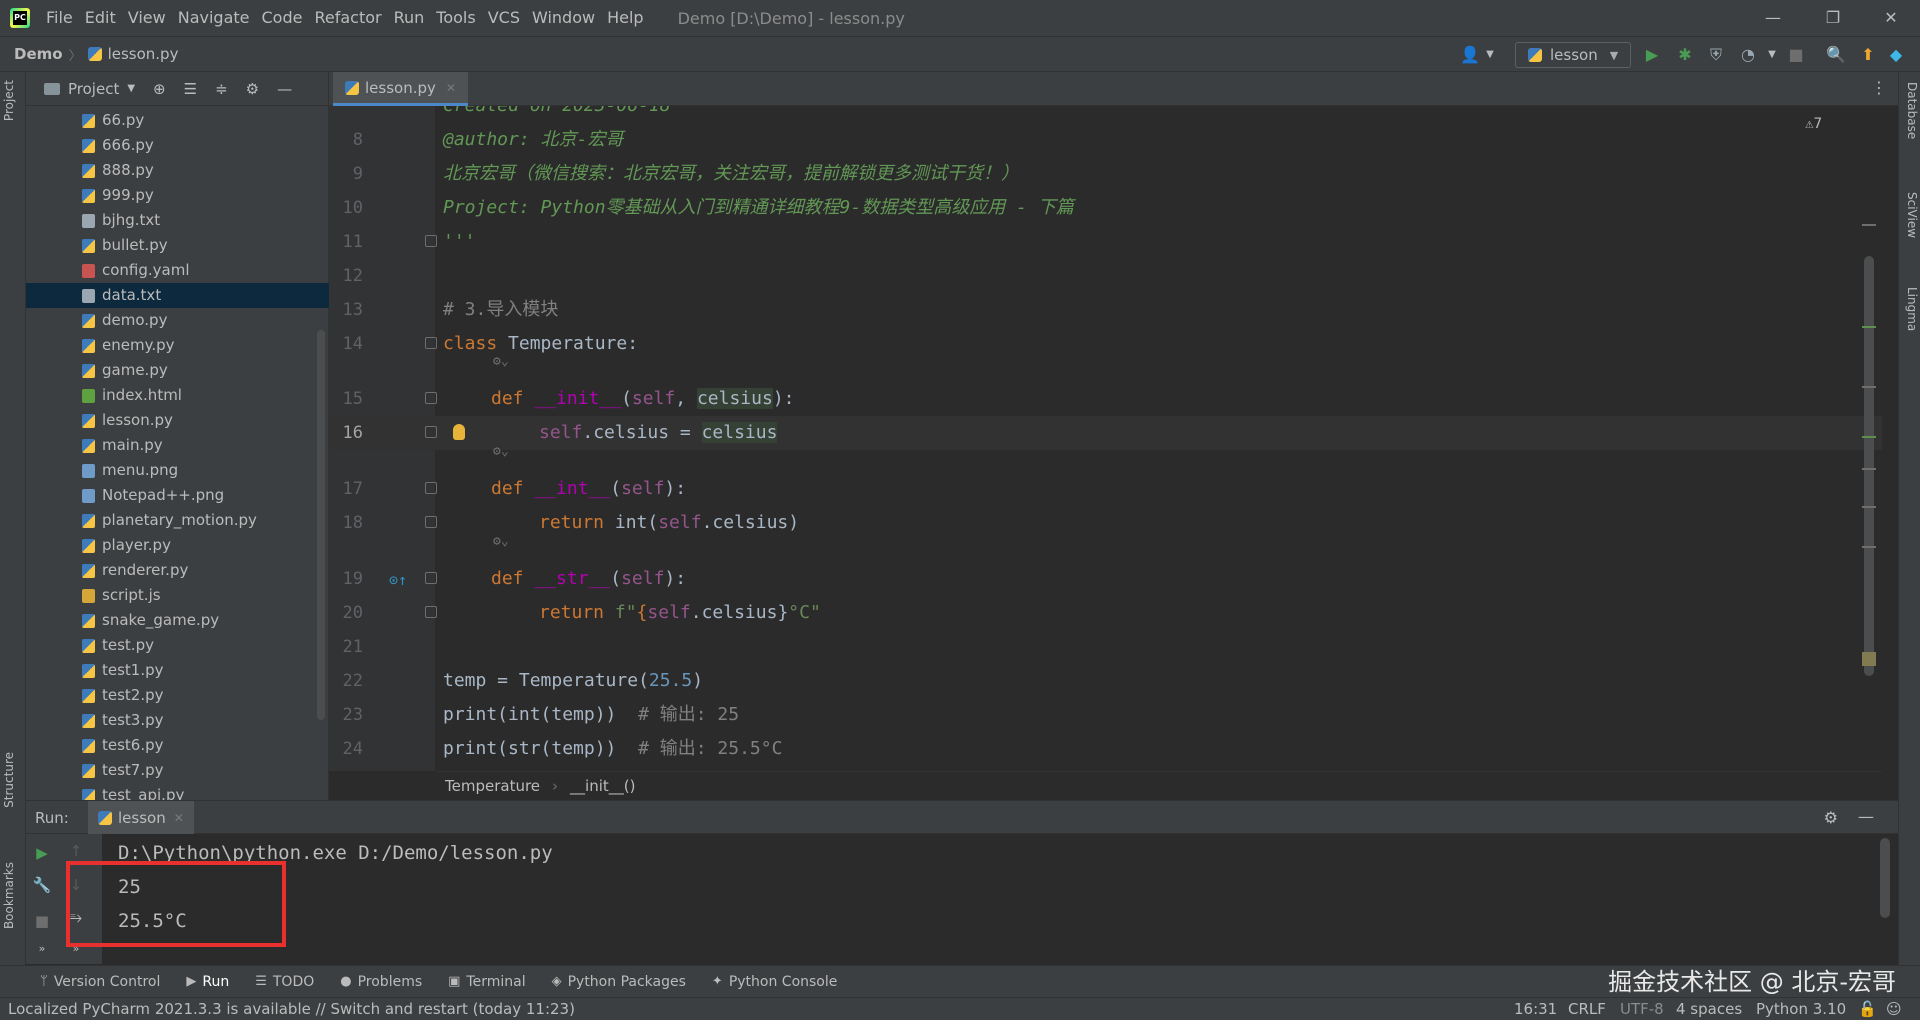 The image size is (1920, 1020). Describe the element at coordinates (1879, 87) in the screenshot. I see `more-options-icon: ⋮` at that location.